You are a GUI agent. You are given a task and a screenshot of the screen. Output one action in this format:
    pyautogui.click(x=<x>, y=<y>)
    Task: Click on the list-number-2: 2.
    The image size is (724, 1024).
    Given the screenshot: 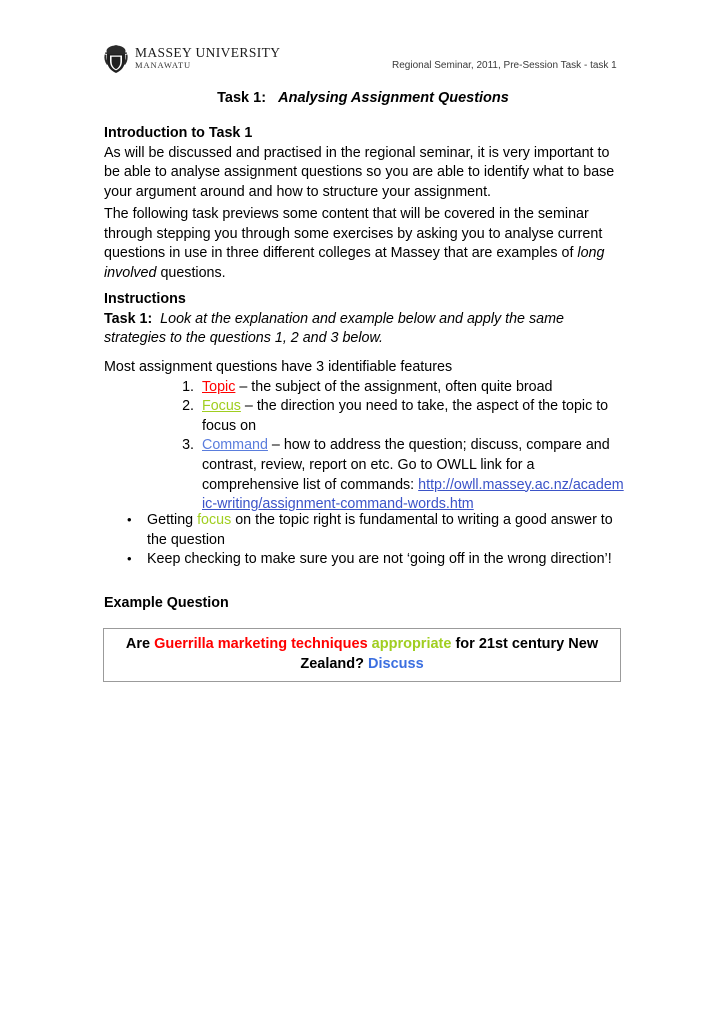 What is the action you would take?
    pyautogui.click(x=188, y=406)
    